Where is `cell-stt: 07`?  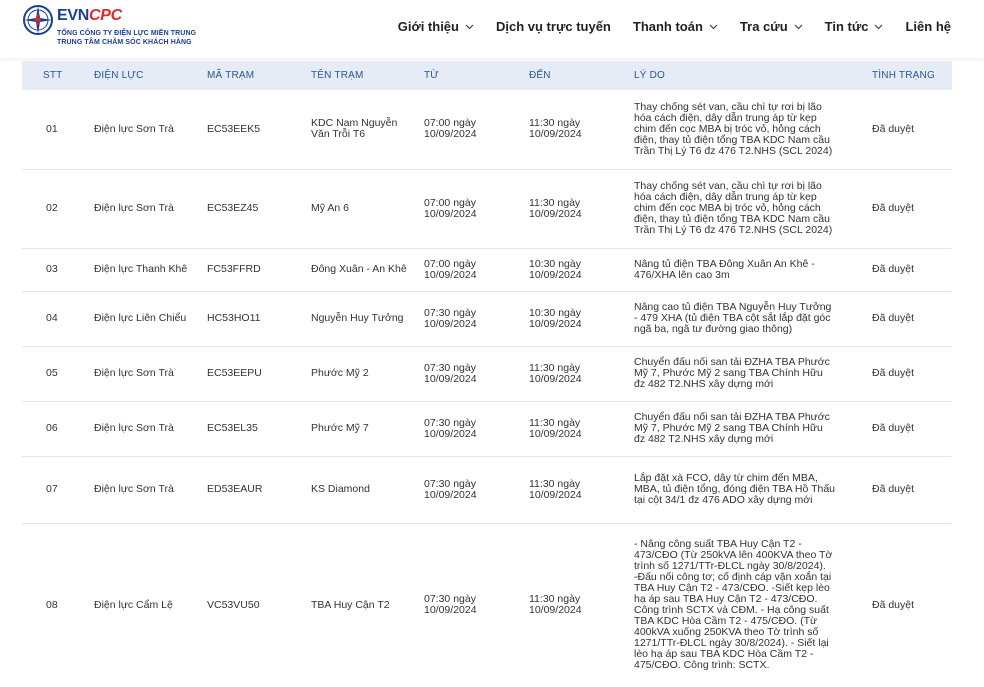
cell-stt: 07 is located at coordinates (53, 490).